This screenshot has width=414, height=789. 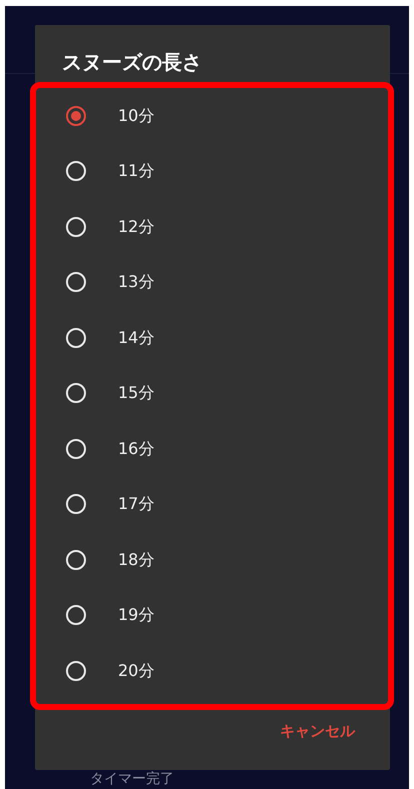 I want to click on option-label: 16分, so click(x=136, y=448).